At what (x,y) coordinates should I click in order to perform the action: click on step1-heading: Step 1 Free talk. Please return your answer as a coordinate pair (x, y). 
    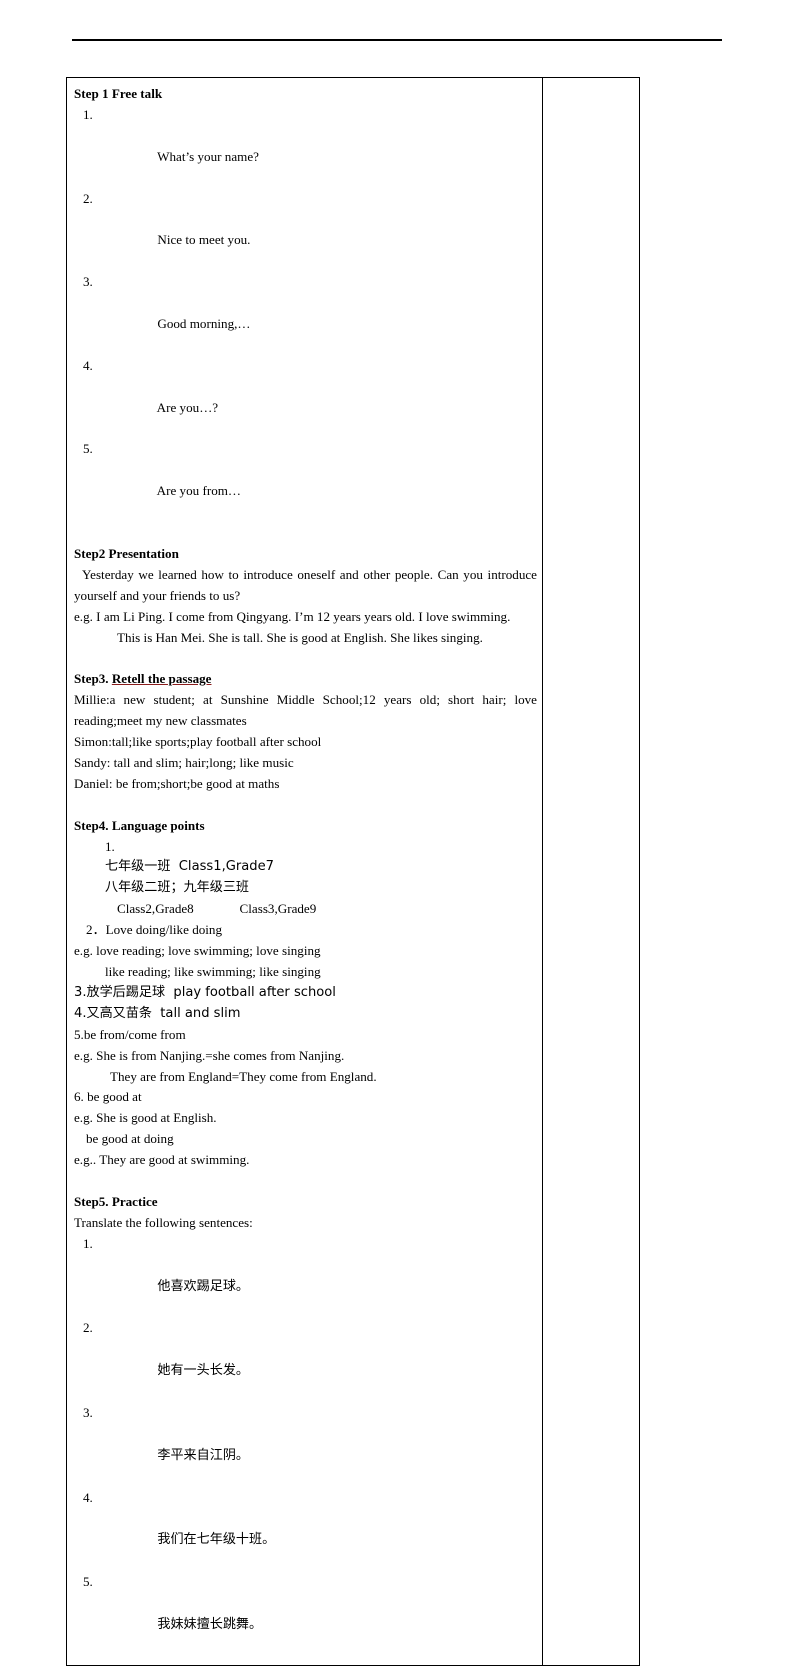
    Looking at the image, I should click on (118, 93).